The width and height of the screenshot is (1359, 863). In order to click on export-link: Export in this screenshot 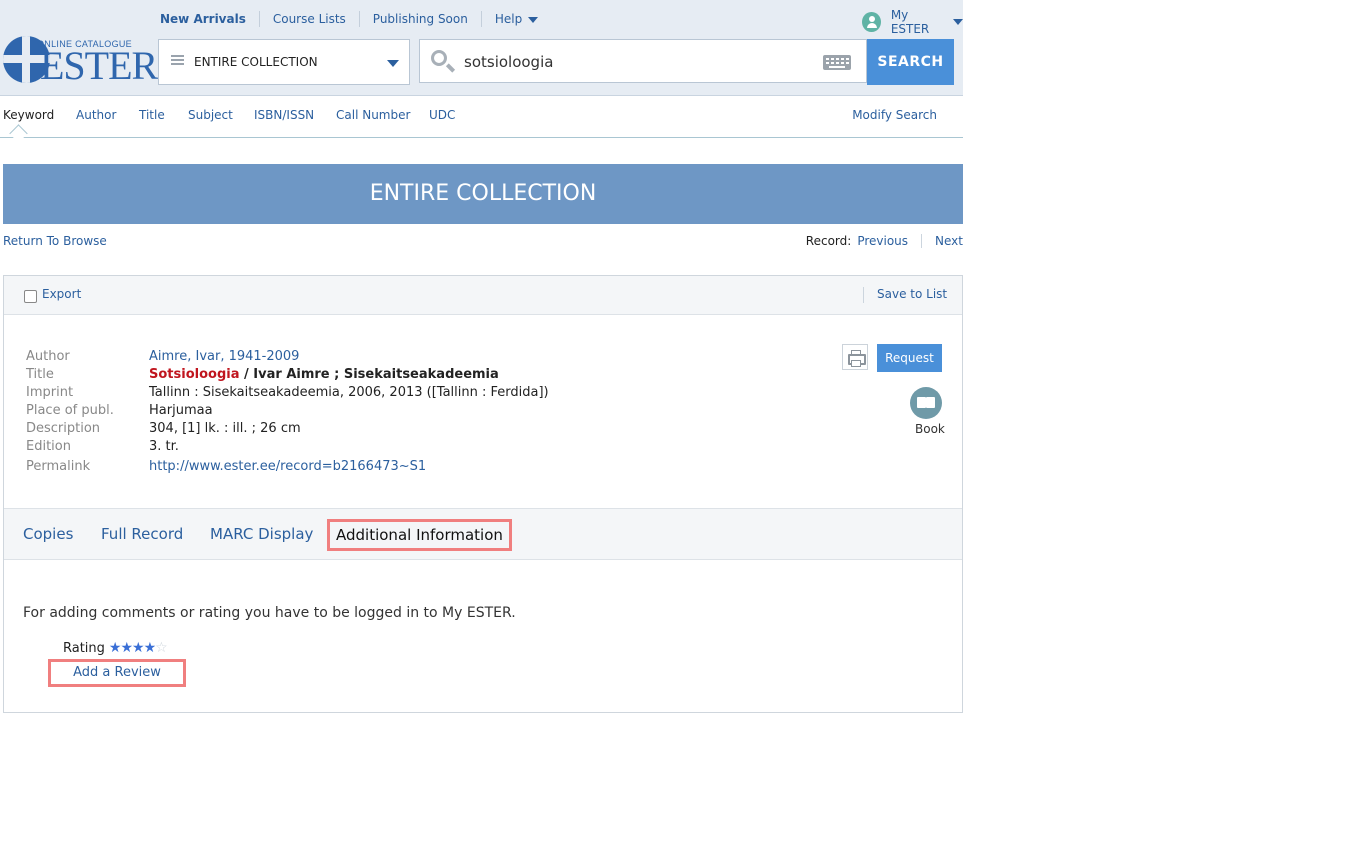, I will do `click(61, 294)`.